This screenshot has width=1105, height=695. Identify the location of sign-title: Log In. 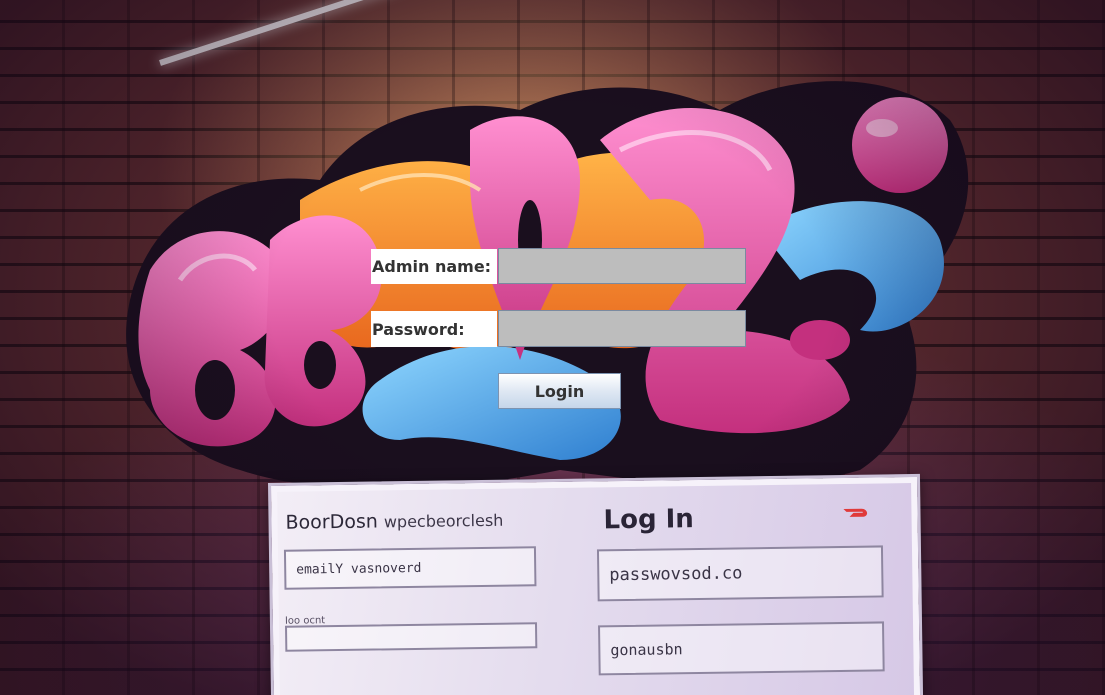
(649, 520).